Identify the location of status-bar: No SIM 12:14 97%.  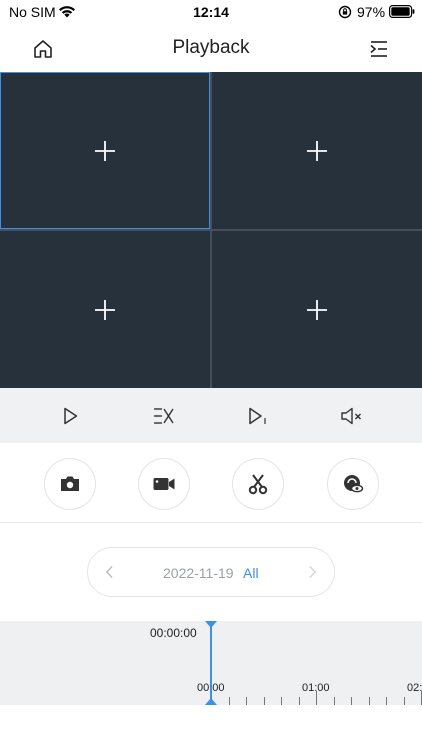
(211, 13).